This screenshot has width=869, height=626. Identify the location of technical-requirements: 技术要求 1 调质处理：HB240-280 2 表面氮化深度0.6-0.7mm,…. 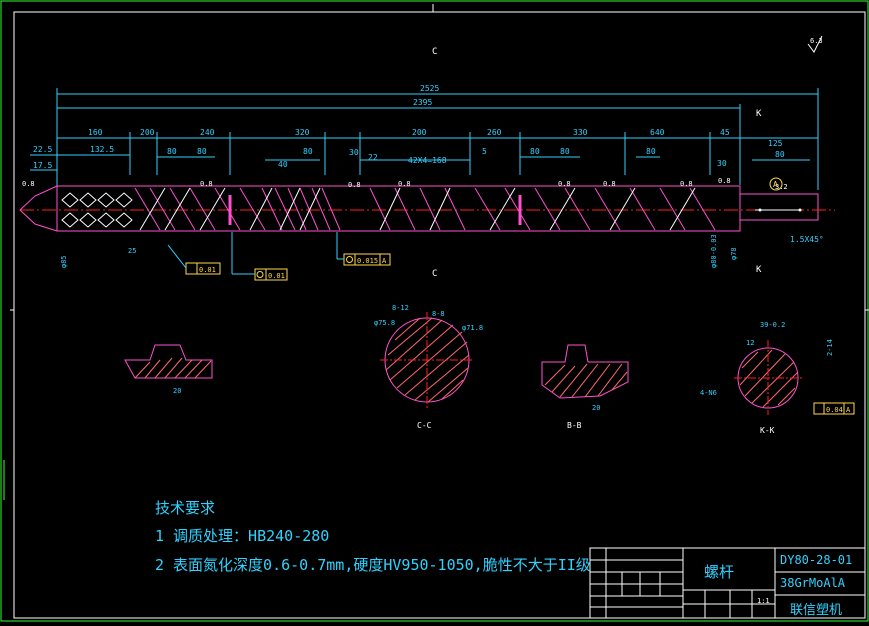
(373, 540).